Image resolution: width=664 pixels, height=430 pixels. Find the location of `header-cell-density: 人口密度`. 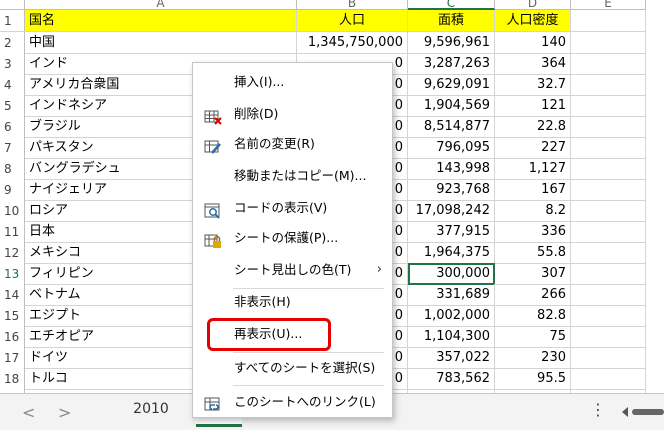

header-cell-density: 人口密度 is located at coordinates (533, 21).